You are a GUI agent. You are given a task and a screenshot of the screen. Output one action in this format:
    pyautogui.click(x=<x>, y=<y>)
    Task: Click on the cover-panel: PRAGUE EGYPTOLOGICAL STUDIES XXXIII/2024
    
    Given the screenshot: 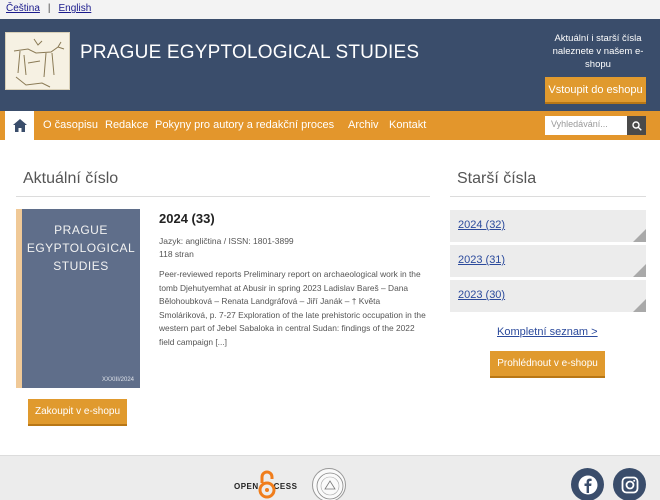 What is the action you would take?
    pyautogui.click(x=81, y=298)
    